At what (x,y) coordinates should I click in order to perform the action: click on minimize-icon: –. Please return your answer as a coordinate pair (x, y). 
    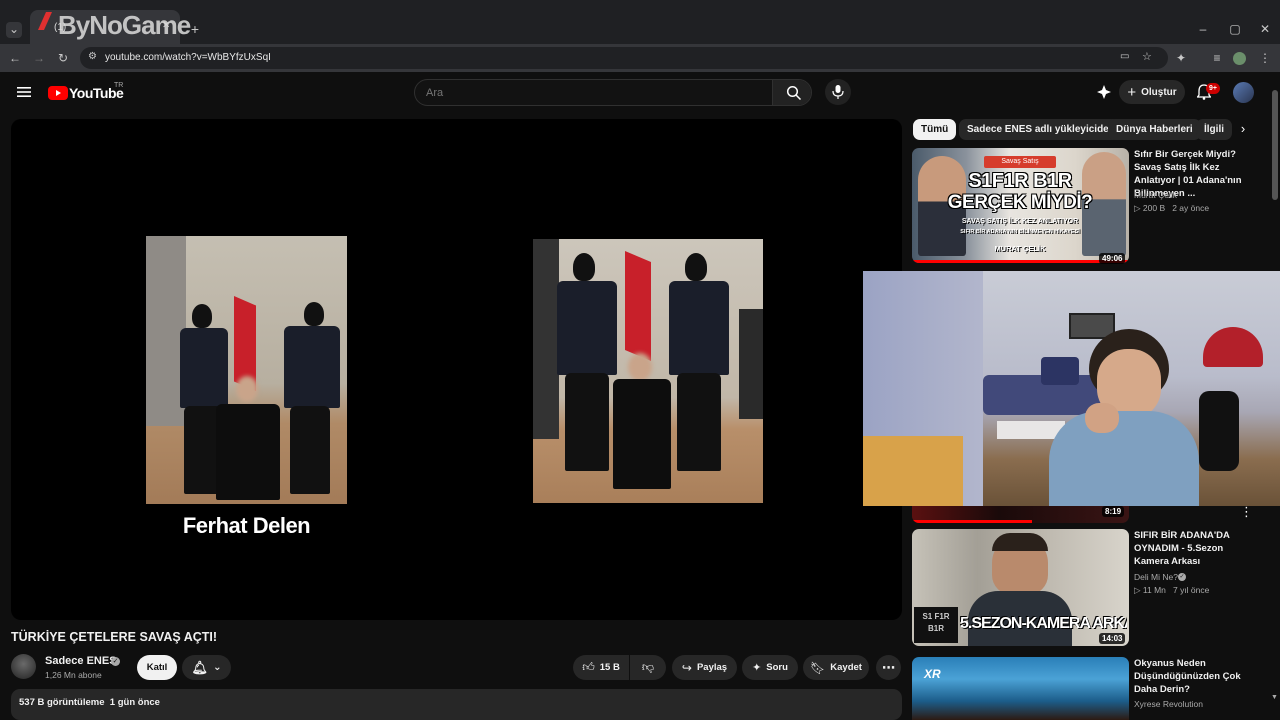
    Looking at the image, I should click on (1203, 29).